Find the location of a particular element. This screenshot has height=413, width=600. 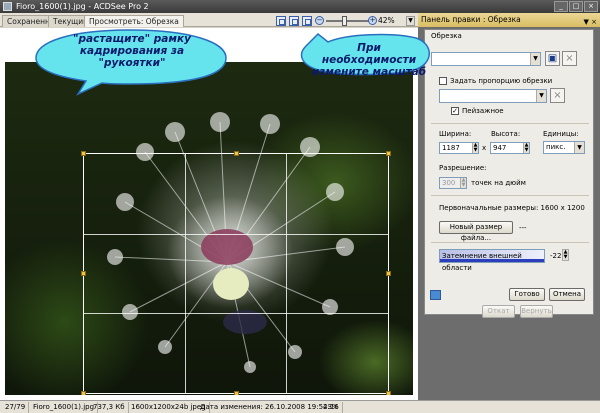

dim-spinner: ▲ ▼ is located at coordinates (565, 255).